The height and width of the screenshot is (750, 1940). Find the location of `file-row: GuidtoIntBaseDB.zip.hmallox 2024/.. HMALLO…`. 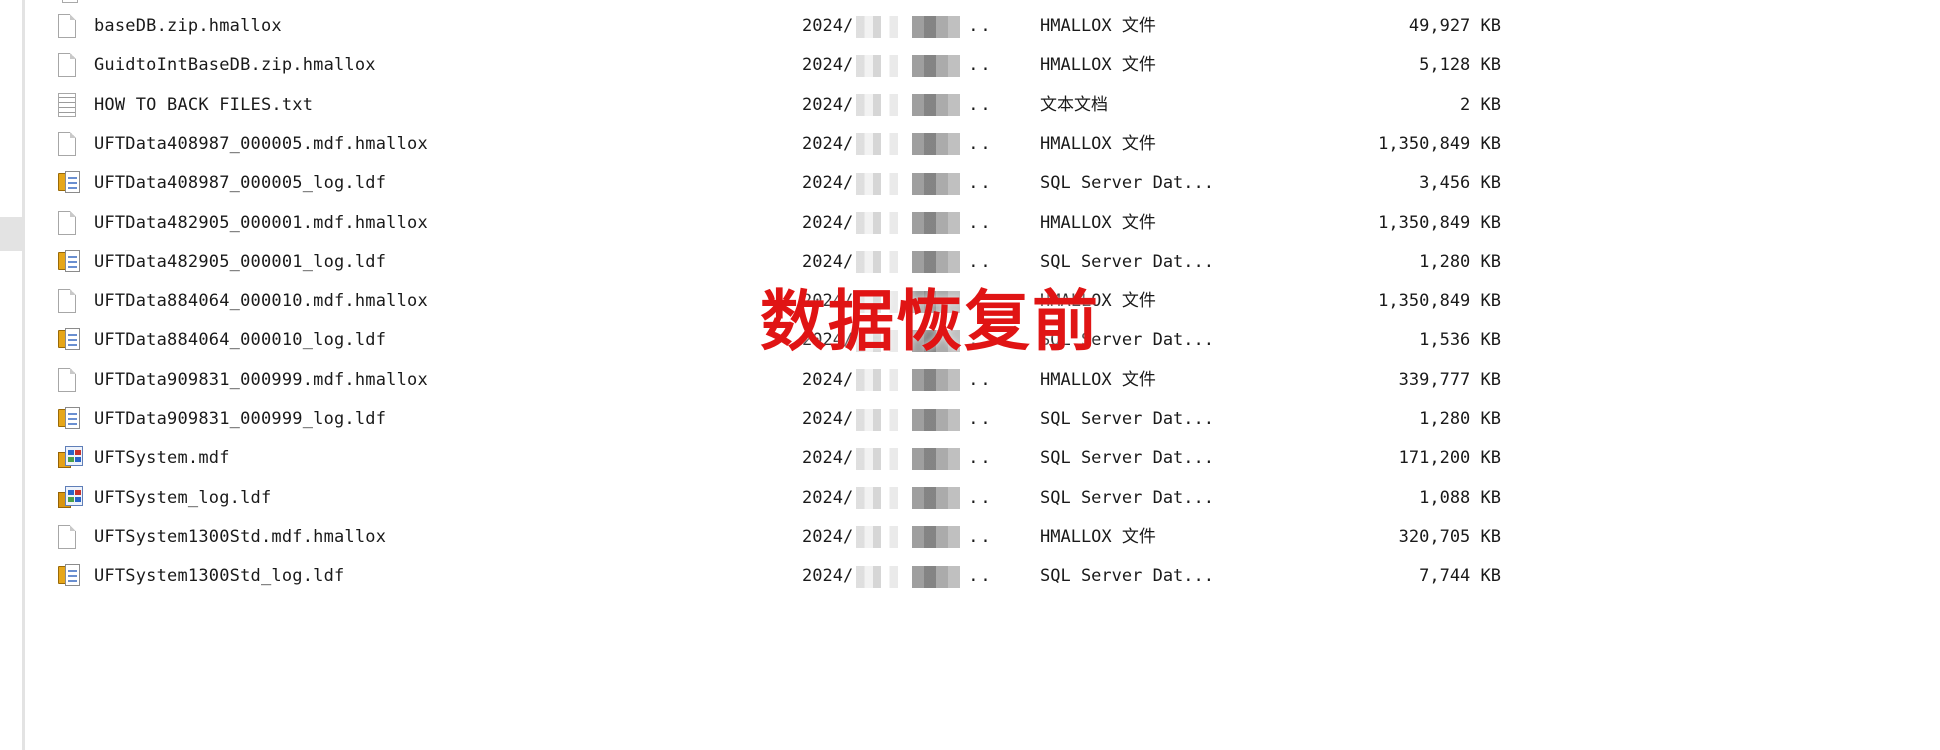

file-row: GuidtoIntBaseDB.zip.hmallox 2024/.. HMALLO… is located at coordinates (975, 65).